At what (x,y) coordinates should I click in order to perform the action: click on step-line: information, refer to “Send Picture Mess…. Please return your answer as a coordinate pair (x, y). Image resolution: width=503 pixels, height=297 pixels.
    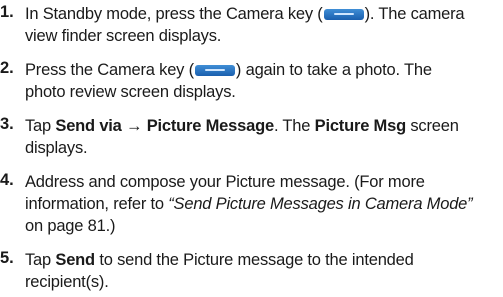
    Looking at the image, I should click on (249, 204).